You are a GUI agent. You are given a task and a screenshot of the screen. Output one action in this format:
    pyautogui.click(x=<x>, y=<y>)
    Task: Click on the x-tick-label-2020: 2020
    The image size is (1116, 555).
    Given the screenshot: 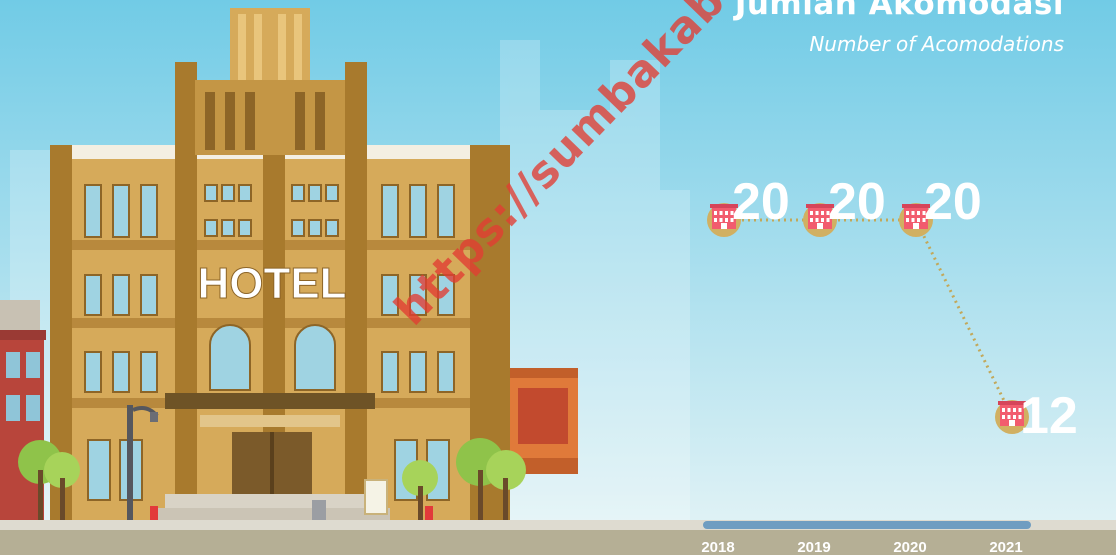 What is the action you would take?
    pyautogui.click(x=909, y=547)
    